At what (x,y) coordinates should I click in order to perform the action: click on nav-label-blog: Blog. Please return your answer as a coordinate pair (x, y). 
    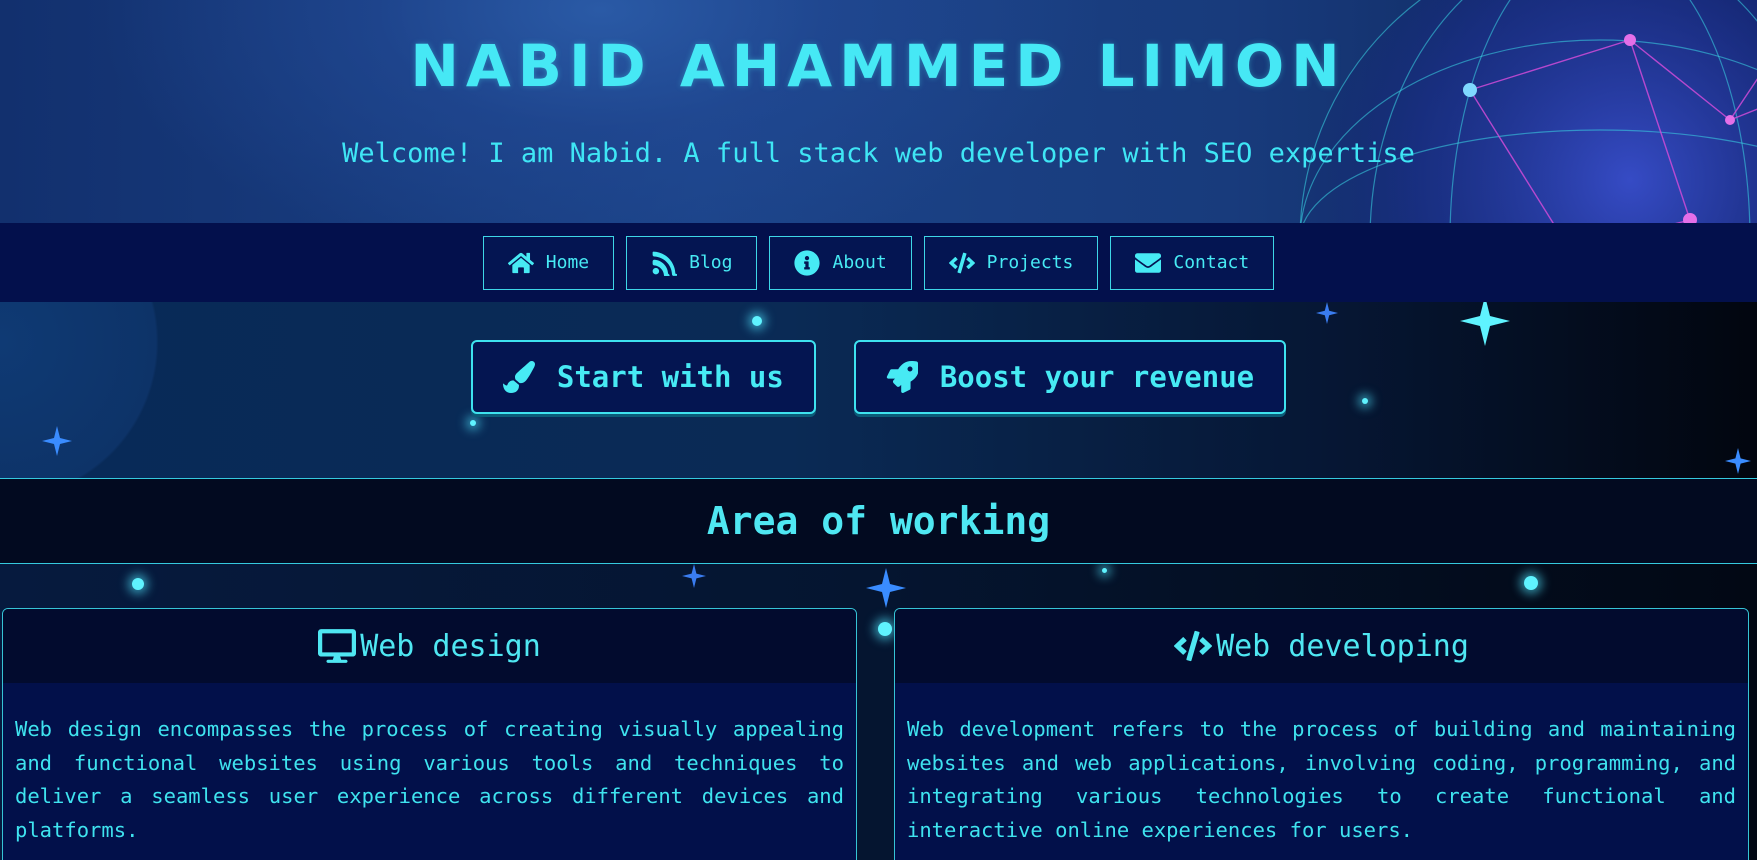
    Looking at the image, I should click on (711, 262).